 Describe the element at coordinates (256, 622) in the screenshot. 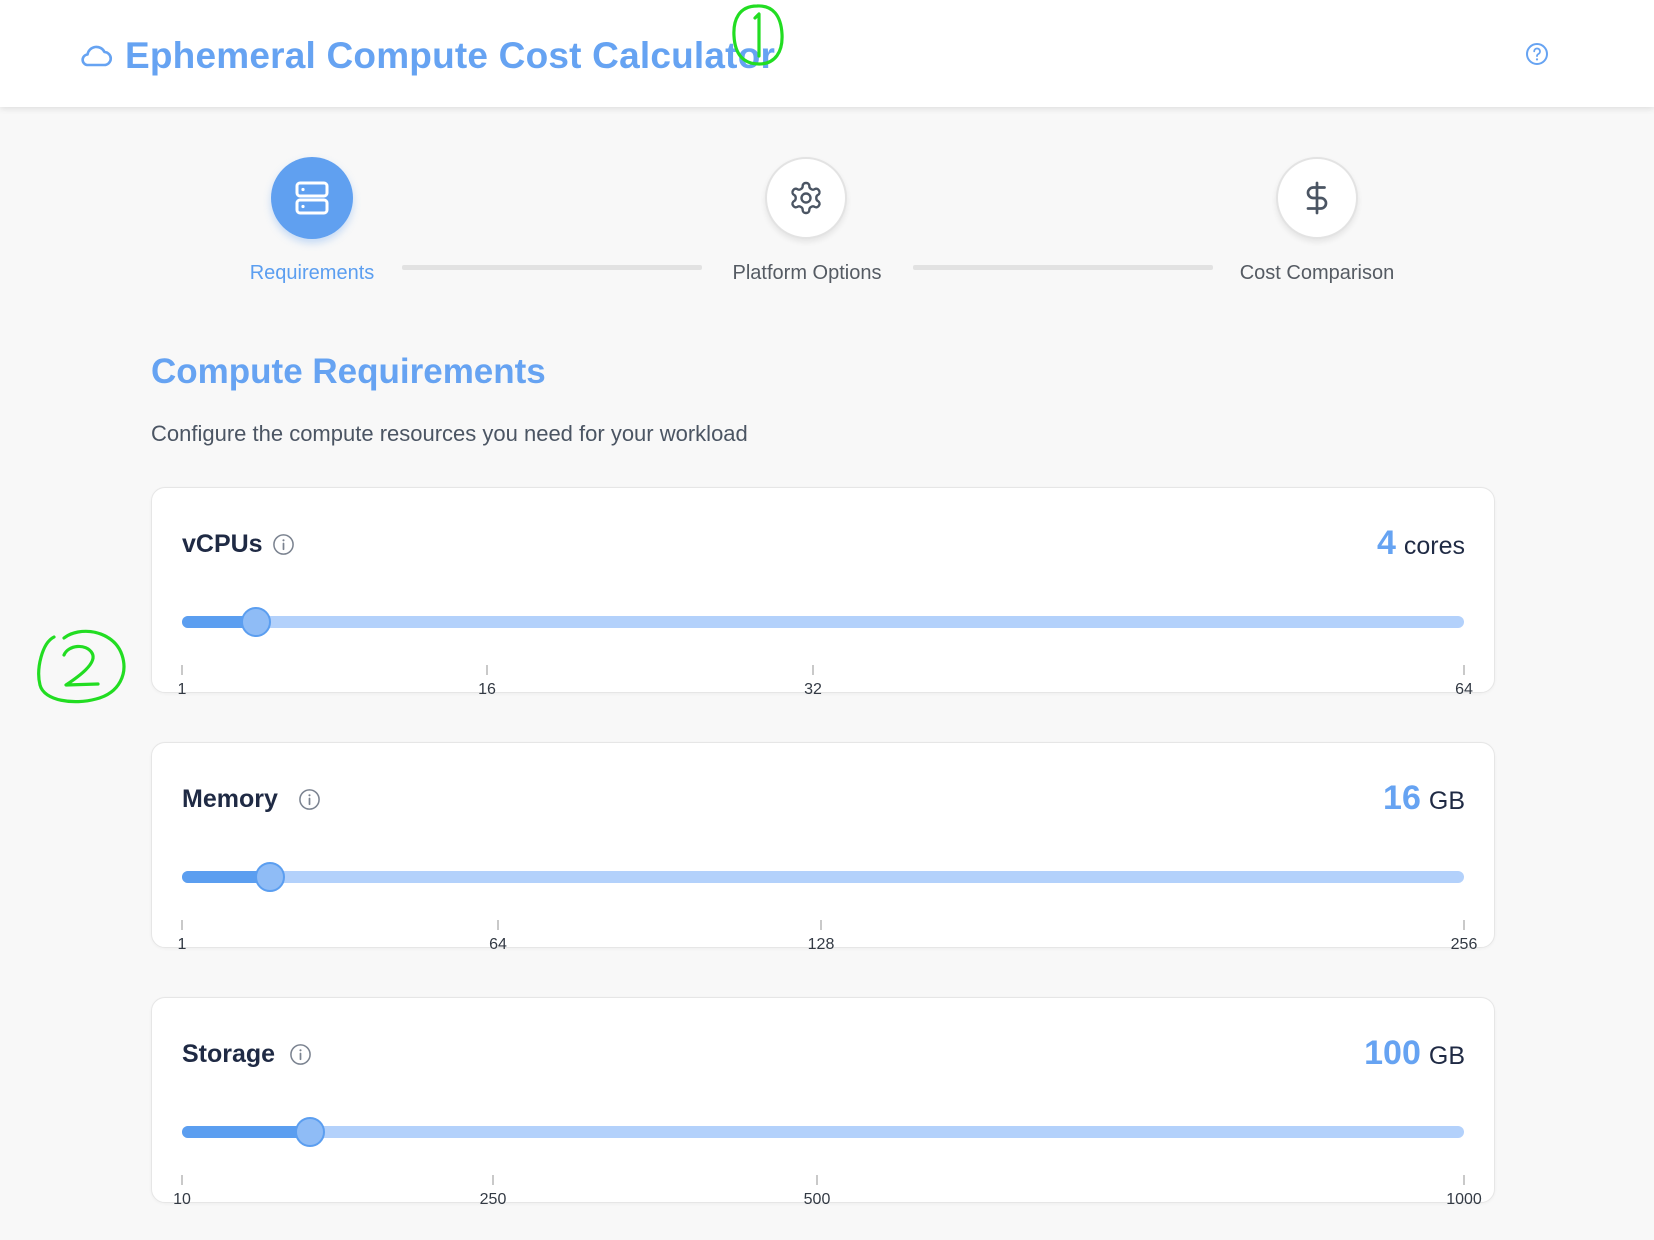

I see `vcpus-slider-thumb` at that location.